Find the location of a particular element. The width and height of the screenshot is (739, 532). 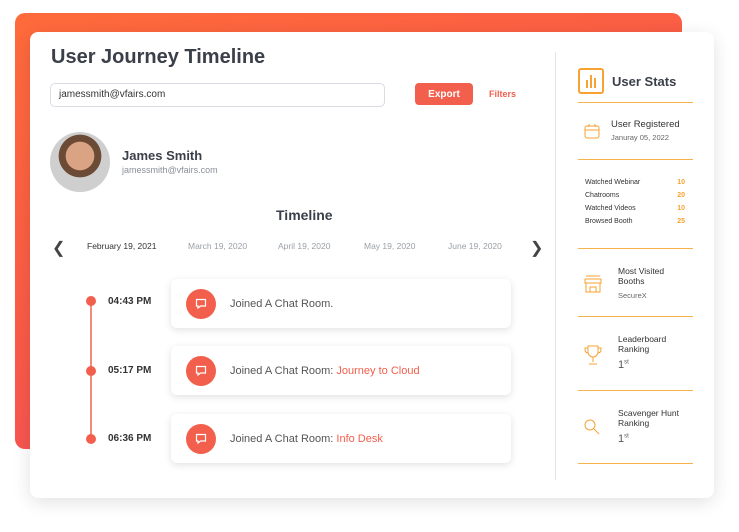

registered-date: Januray 05, 2022 is located at coordinates (640, 137).